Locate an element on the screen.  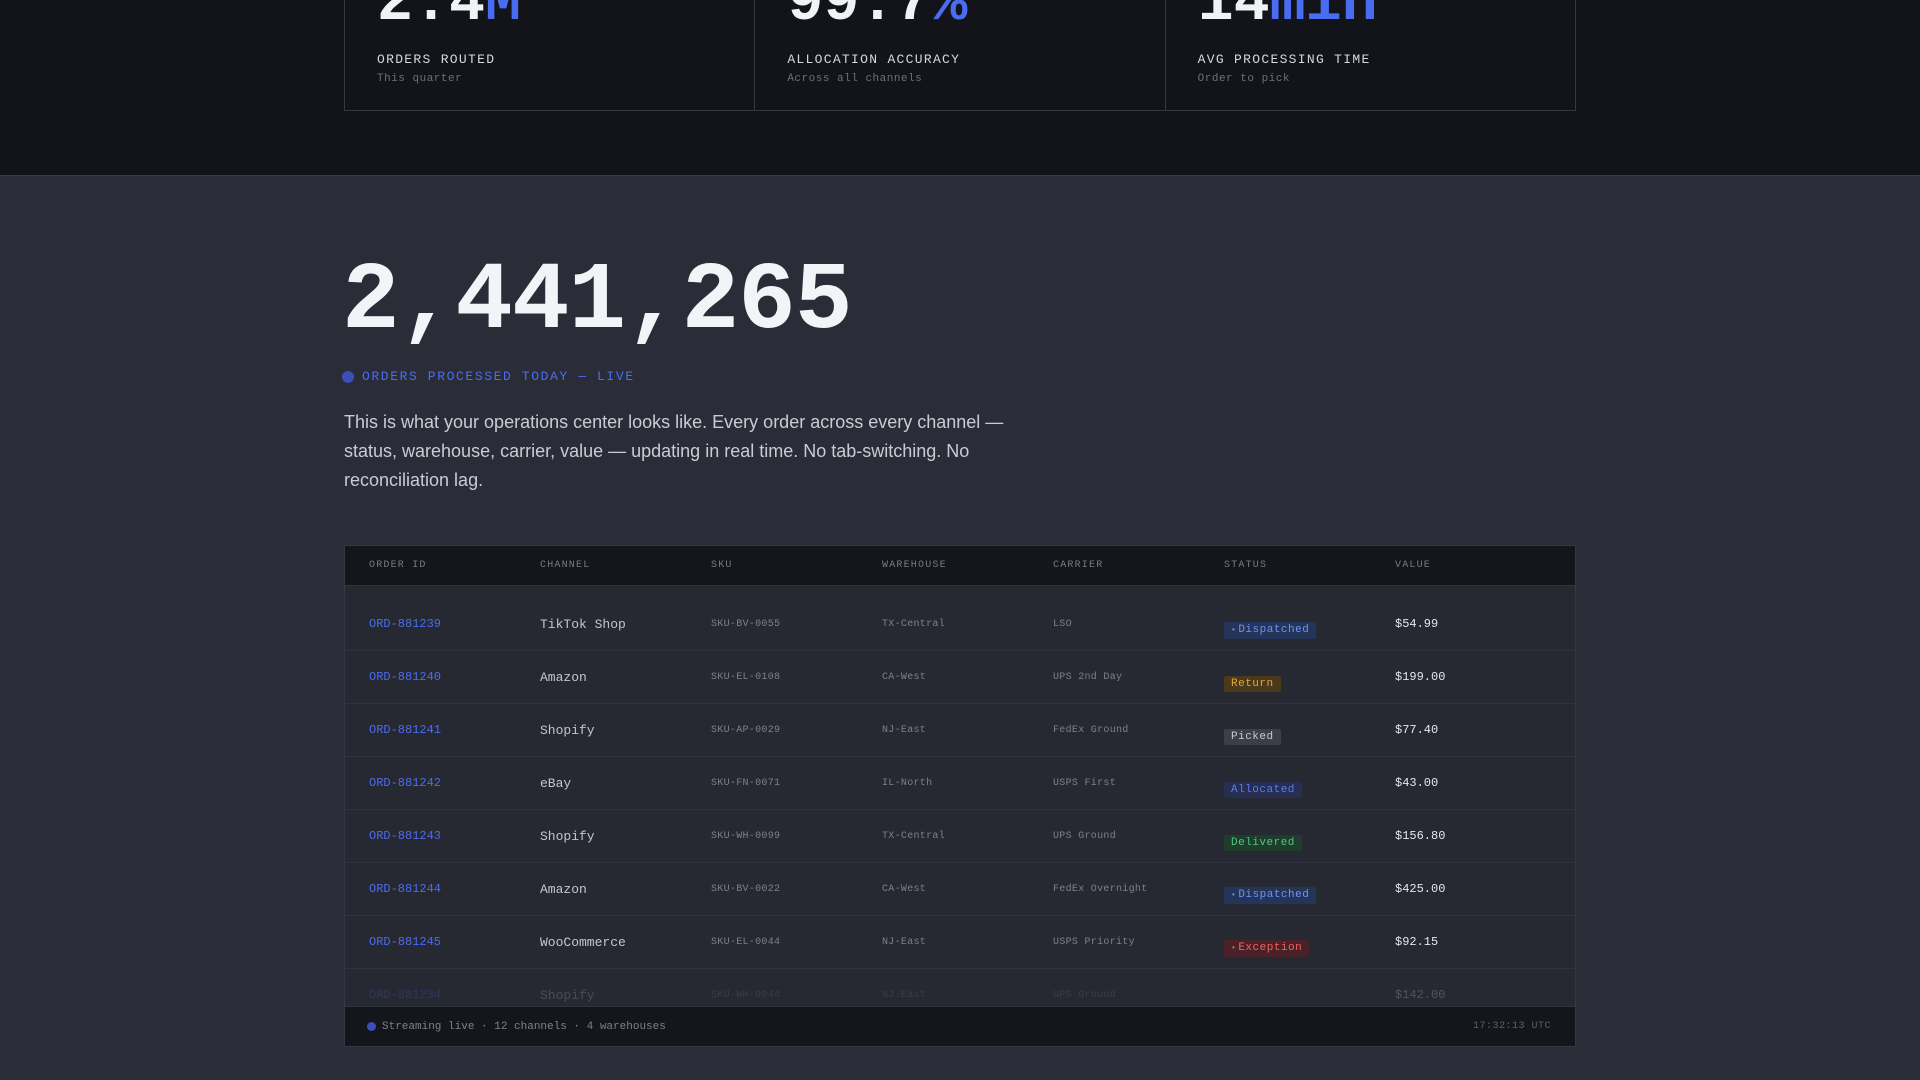
streaming-dot-icon is located at coordinates (371, 1026).